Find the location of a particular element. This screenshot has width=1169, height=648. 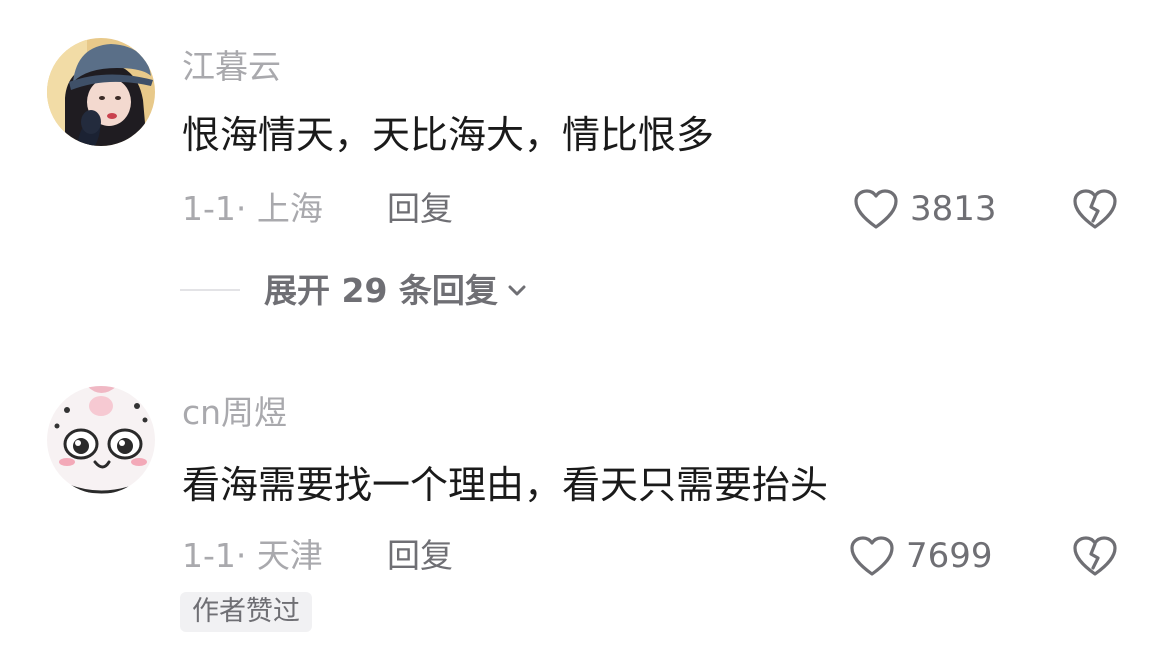

like-count: 7699 is located at coordinates (949, 556).